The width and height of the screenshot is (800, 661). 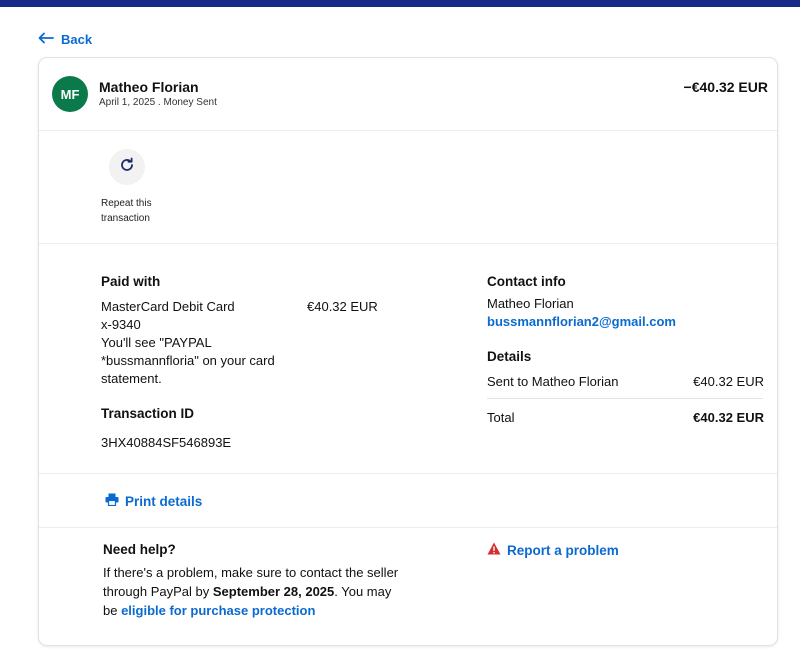 I want to click on report-problem-label: Report a problem, so click(x=563, y=550).